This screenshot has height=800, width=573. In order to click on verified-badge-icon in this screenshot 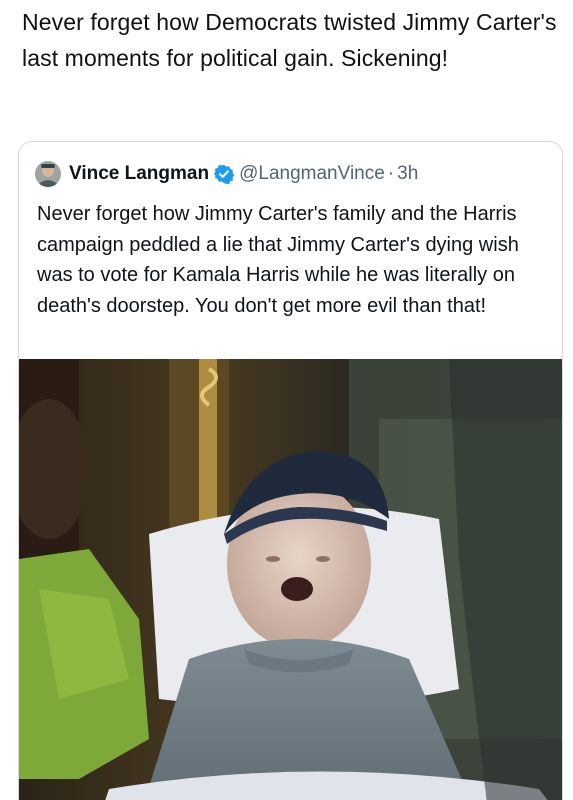, I will do `click(224, 174)`.